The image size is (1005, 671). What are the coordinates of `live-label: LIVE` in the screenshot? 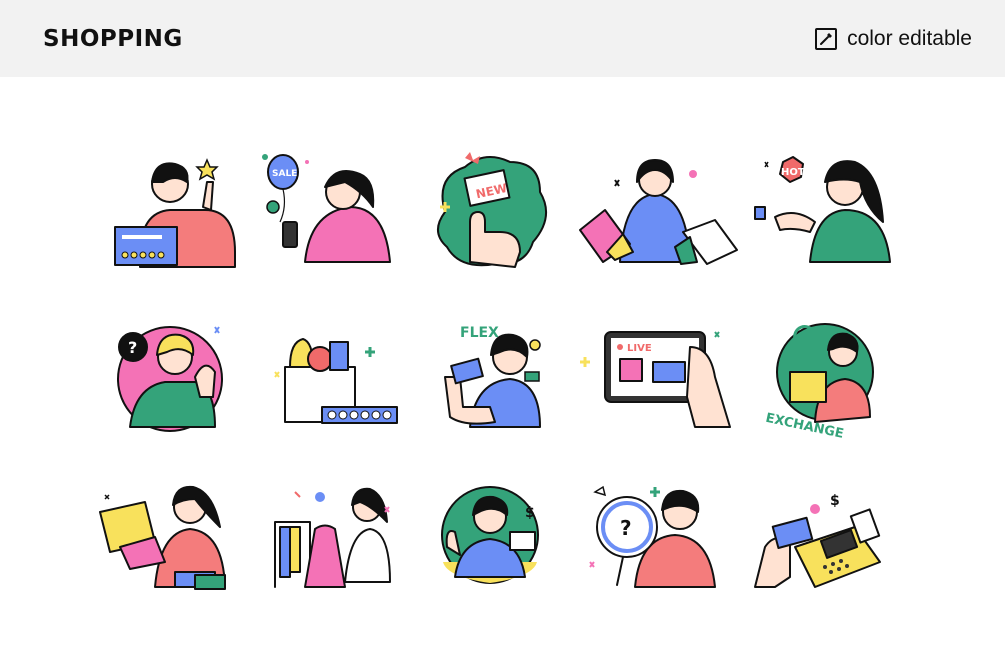 It's located at (639, 348).